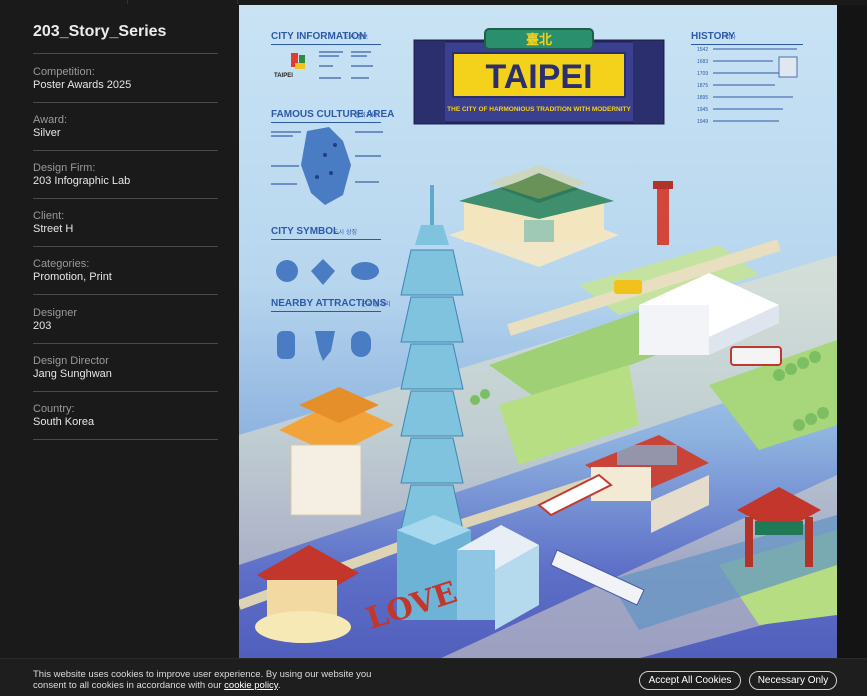  What do you see at coordinates (82, 85) in the screenshot?
I see `competition-value: Poster Awards 2025` at bounding box center [82, 85].